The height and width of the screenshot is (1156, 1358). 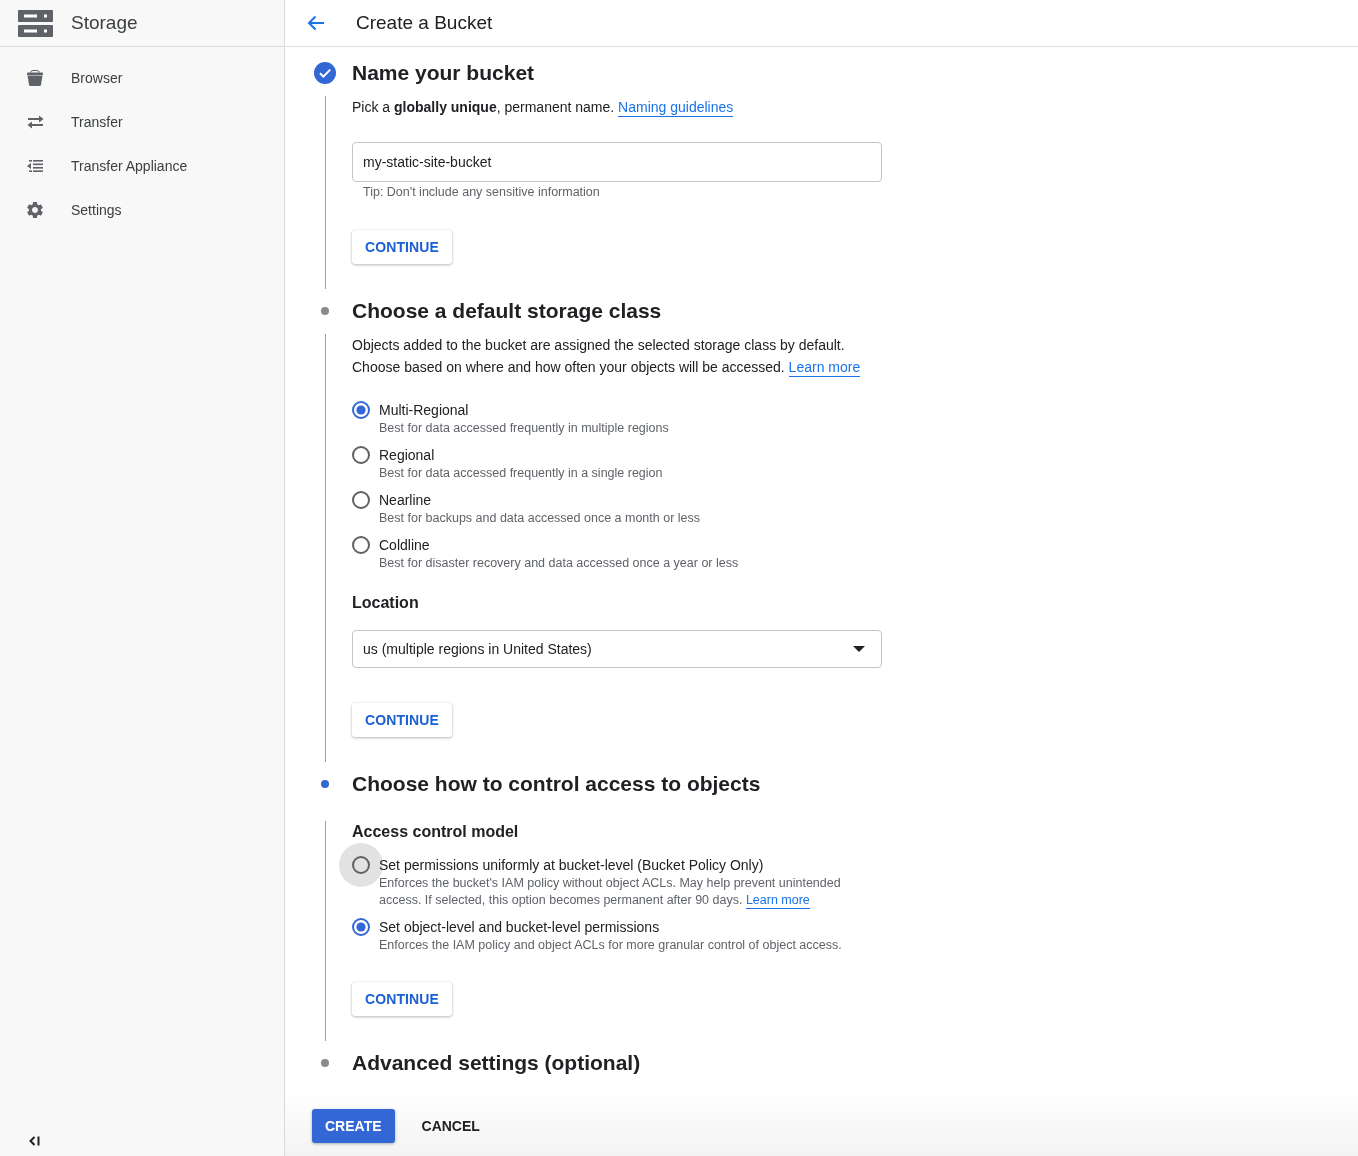 What do you see at coordinates (316, 23) in the screenshot?
I see `back-arrow-icon` at bounding box center [316, 23].